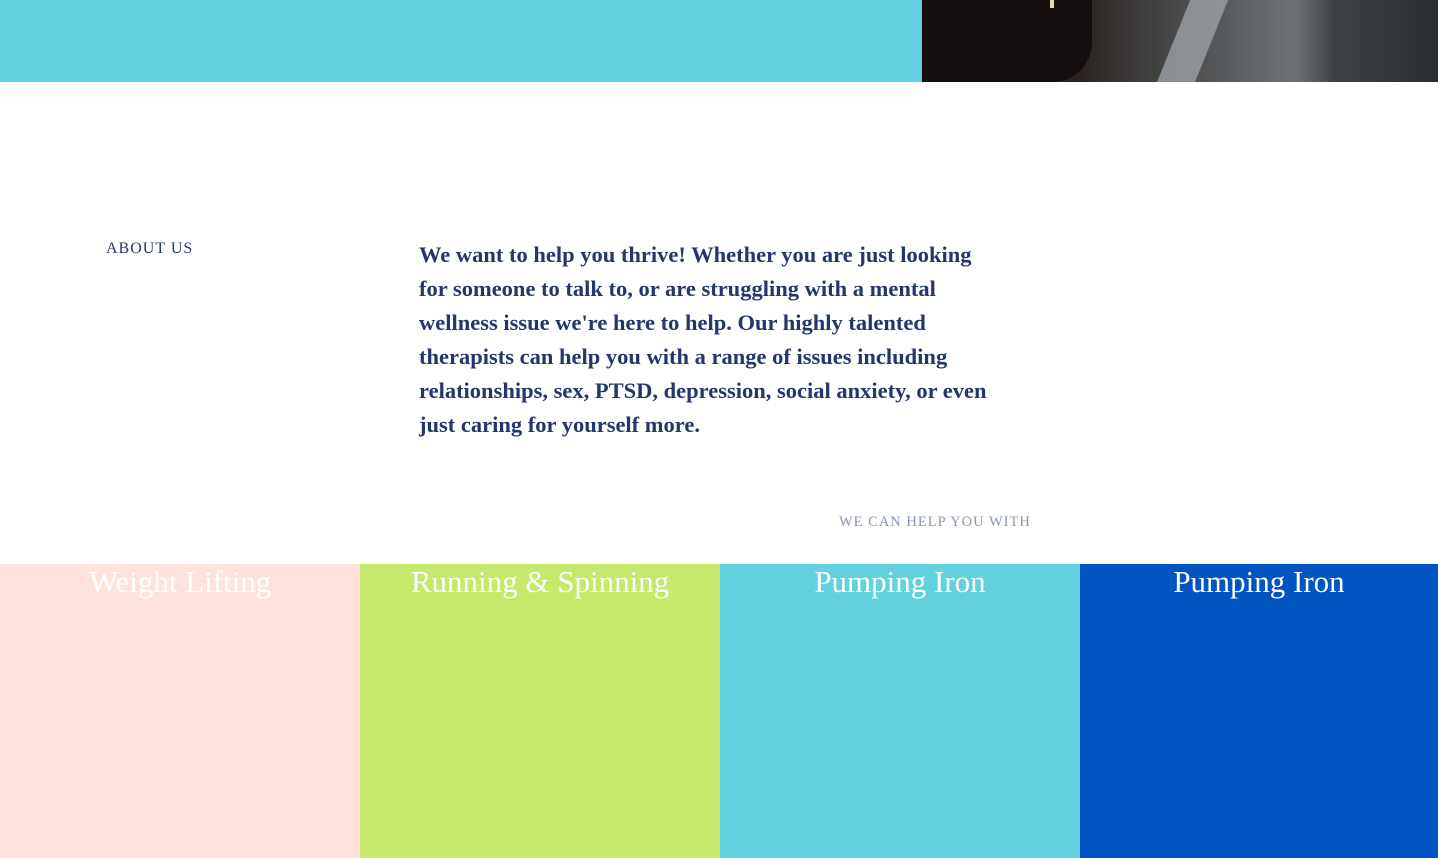  I want to click on photo-glint, so click(1052, 4).